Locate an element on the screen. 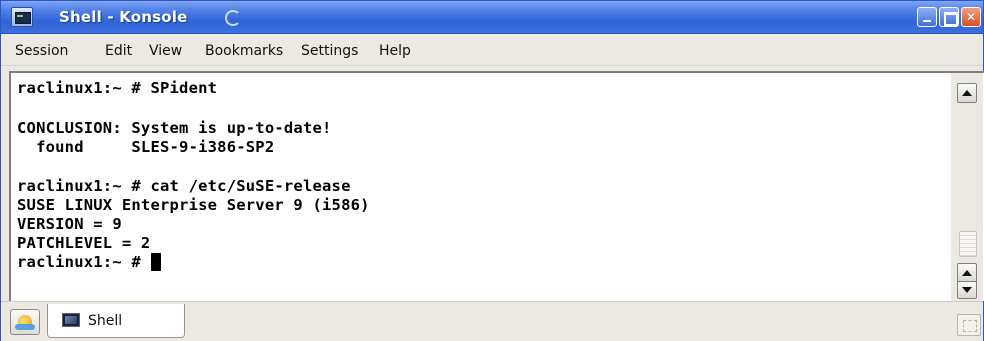  menu-session: Session is located at coordinates (41, 51).